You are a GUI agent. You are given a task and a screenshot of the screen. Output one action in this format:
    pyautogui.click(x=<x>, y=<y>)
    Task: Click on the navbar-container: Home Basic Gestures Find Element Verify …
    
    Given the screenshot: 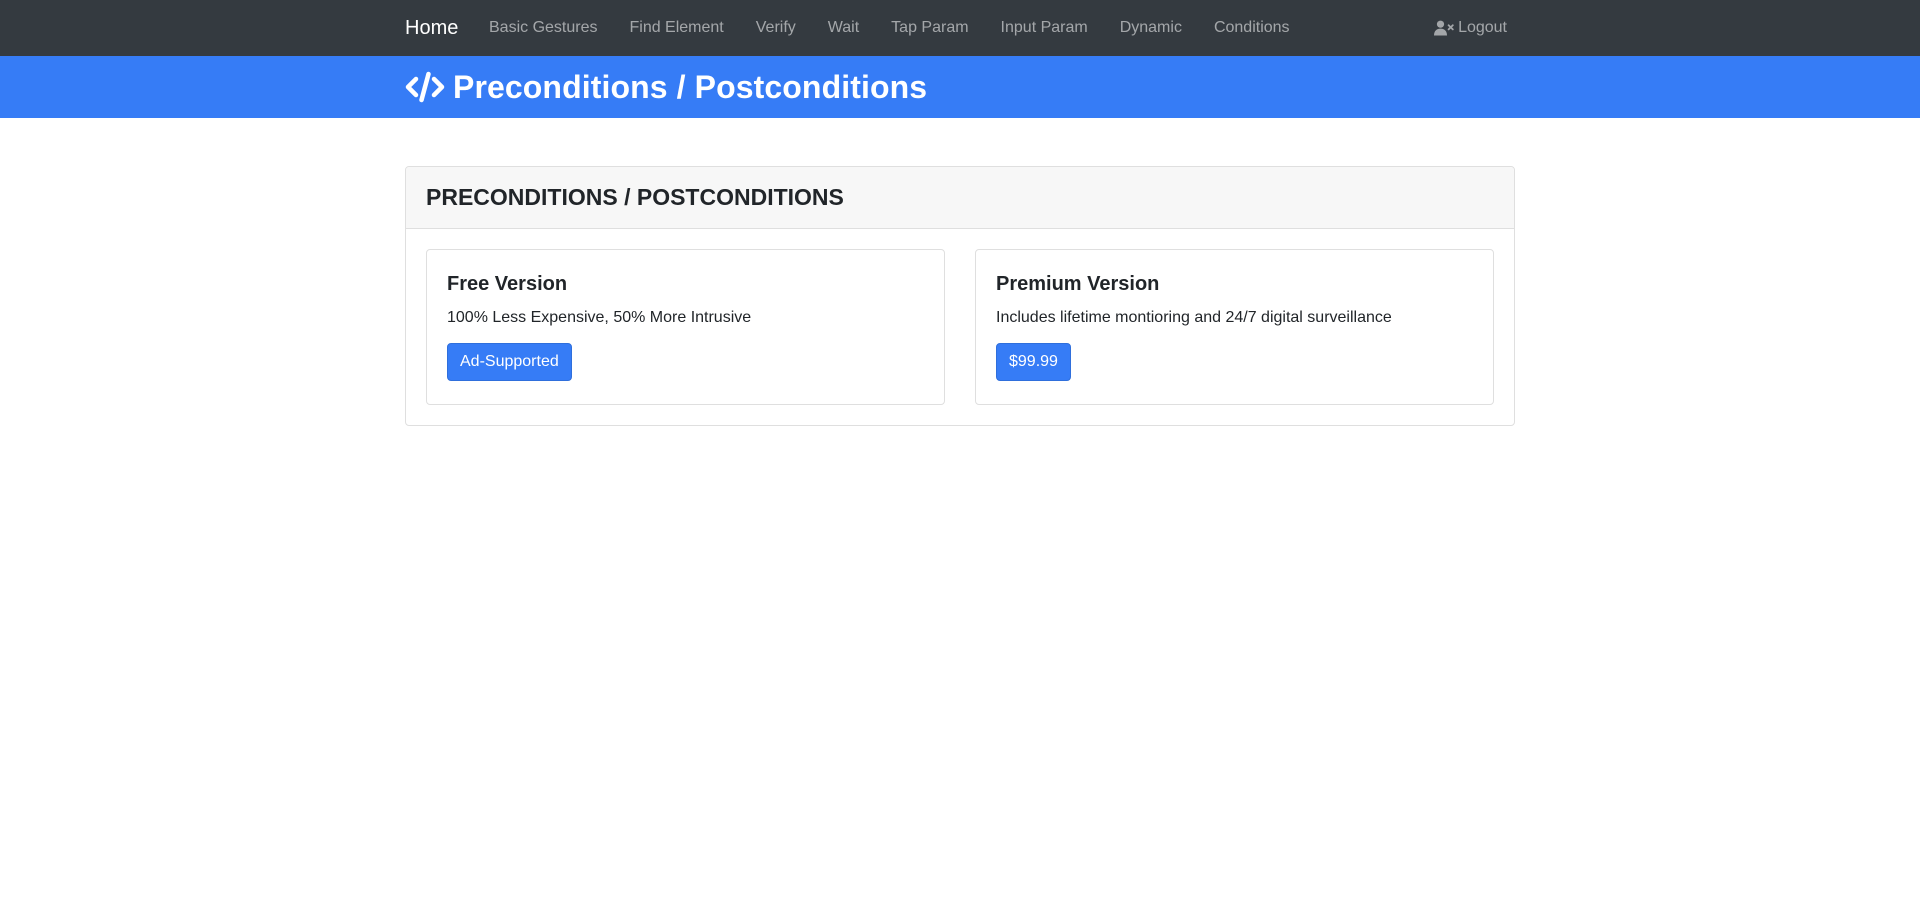 What is the action you would take?
    pyautogui.click(x=960, y=28)
    